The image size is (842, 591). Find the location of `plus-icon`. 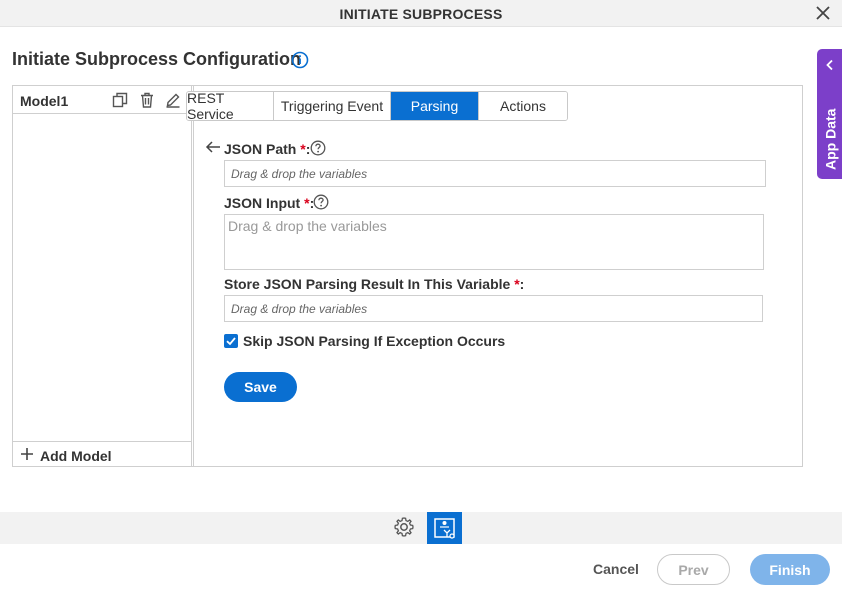

plus-icon is located at coordinates (27, 454).